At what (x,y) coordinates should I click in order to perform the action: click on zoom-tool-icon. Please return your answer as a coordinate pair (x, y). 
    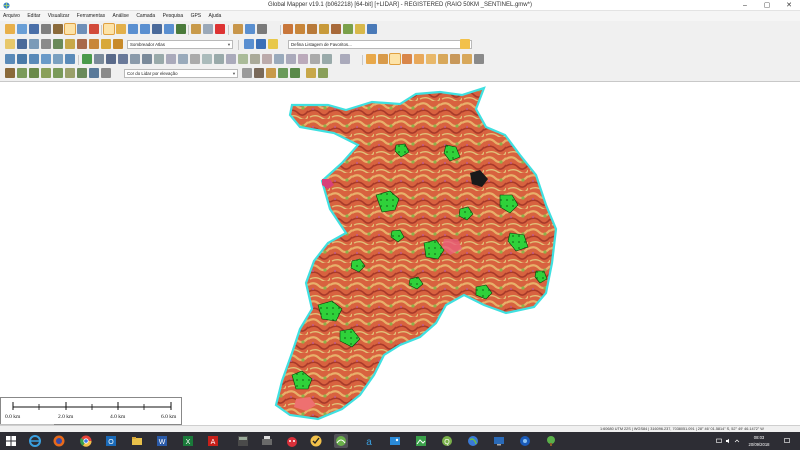
    Looking at the image, I should click on (109, 29).